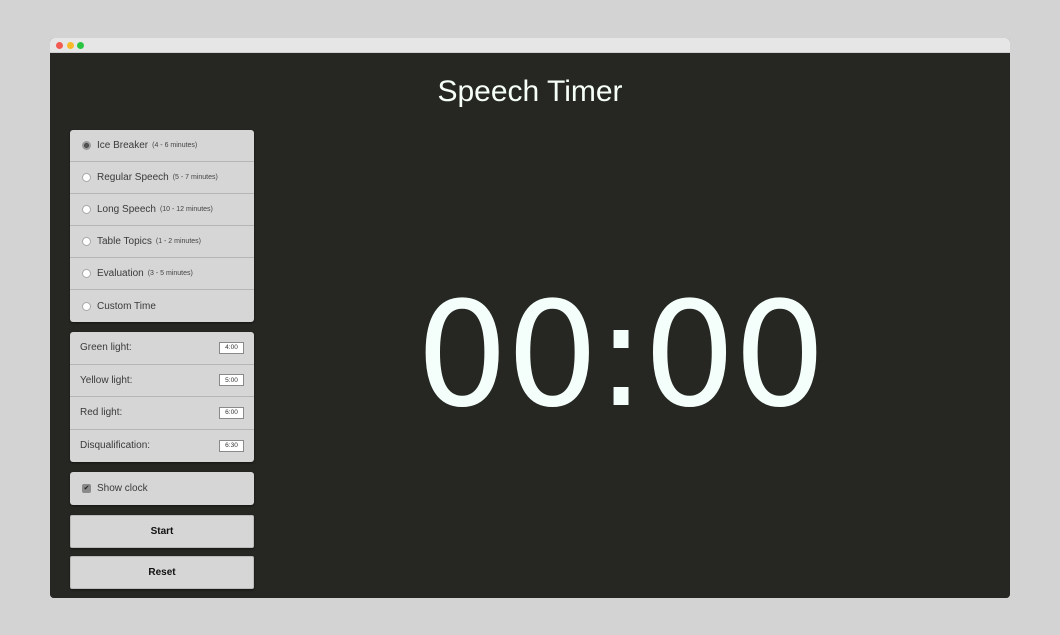  What do you see at coordinates (162, 348) in the screenshot?
I see `green-light-row: Green light:` at bounding box center [162, 348].